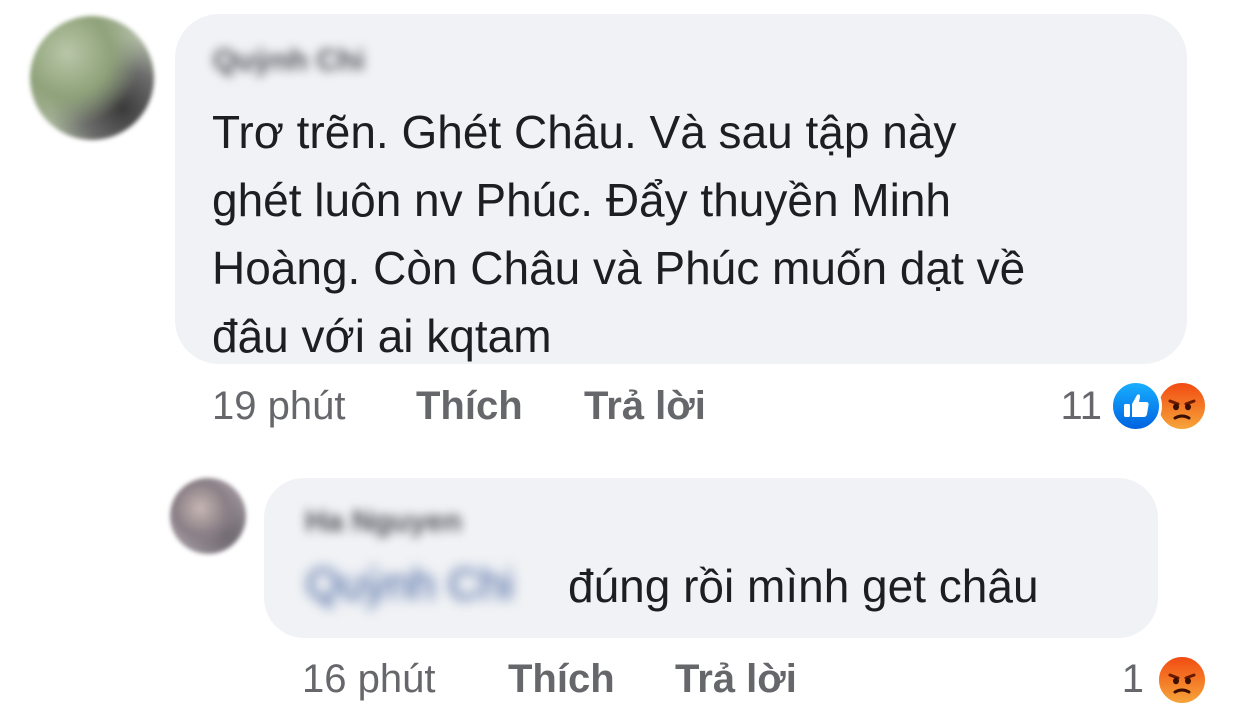  What do you see at coordinates (289, 61) in the screenshot?
I see `comment-author-name: Quỳnh Chi` at bounding box center [289, 61].